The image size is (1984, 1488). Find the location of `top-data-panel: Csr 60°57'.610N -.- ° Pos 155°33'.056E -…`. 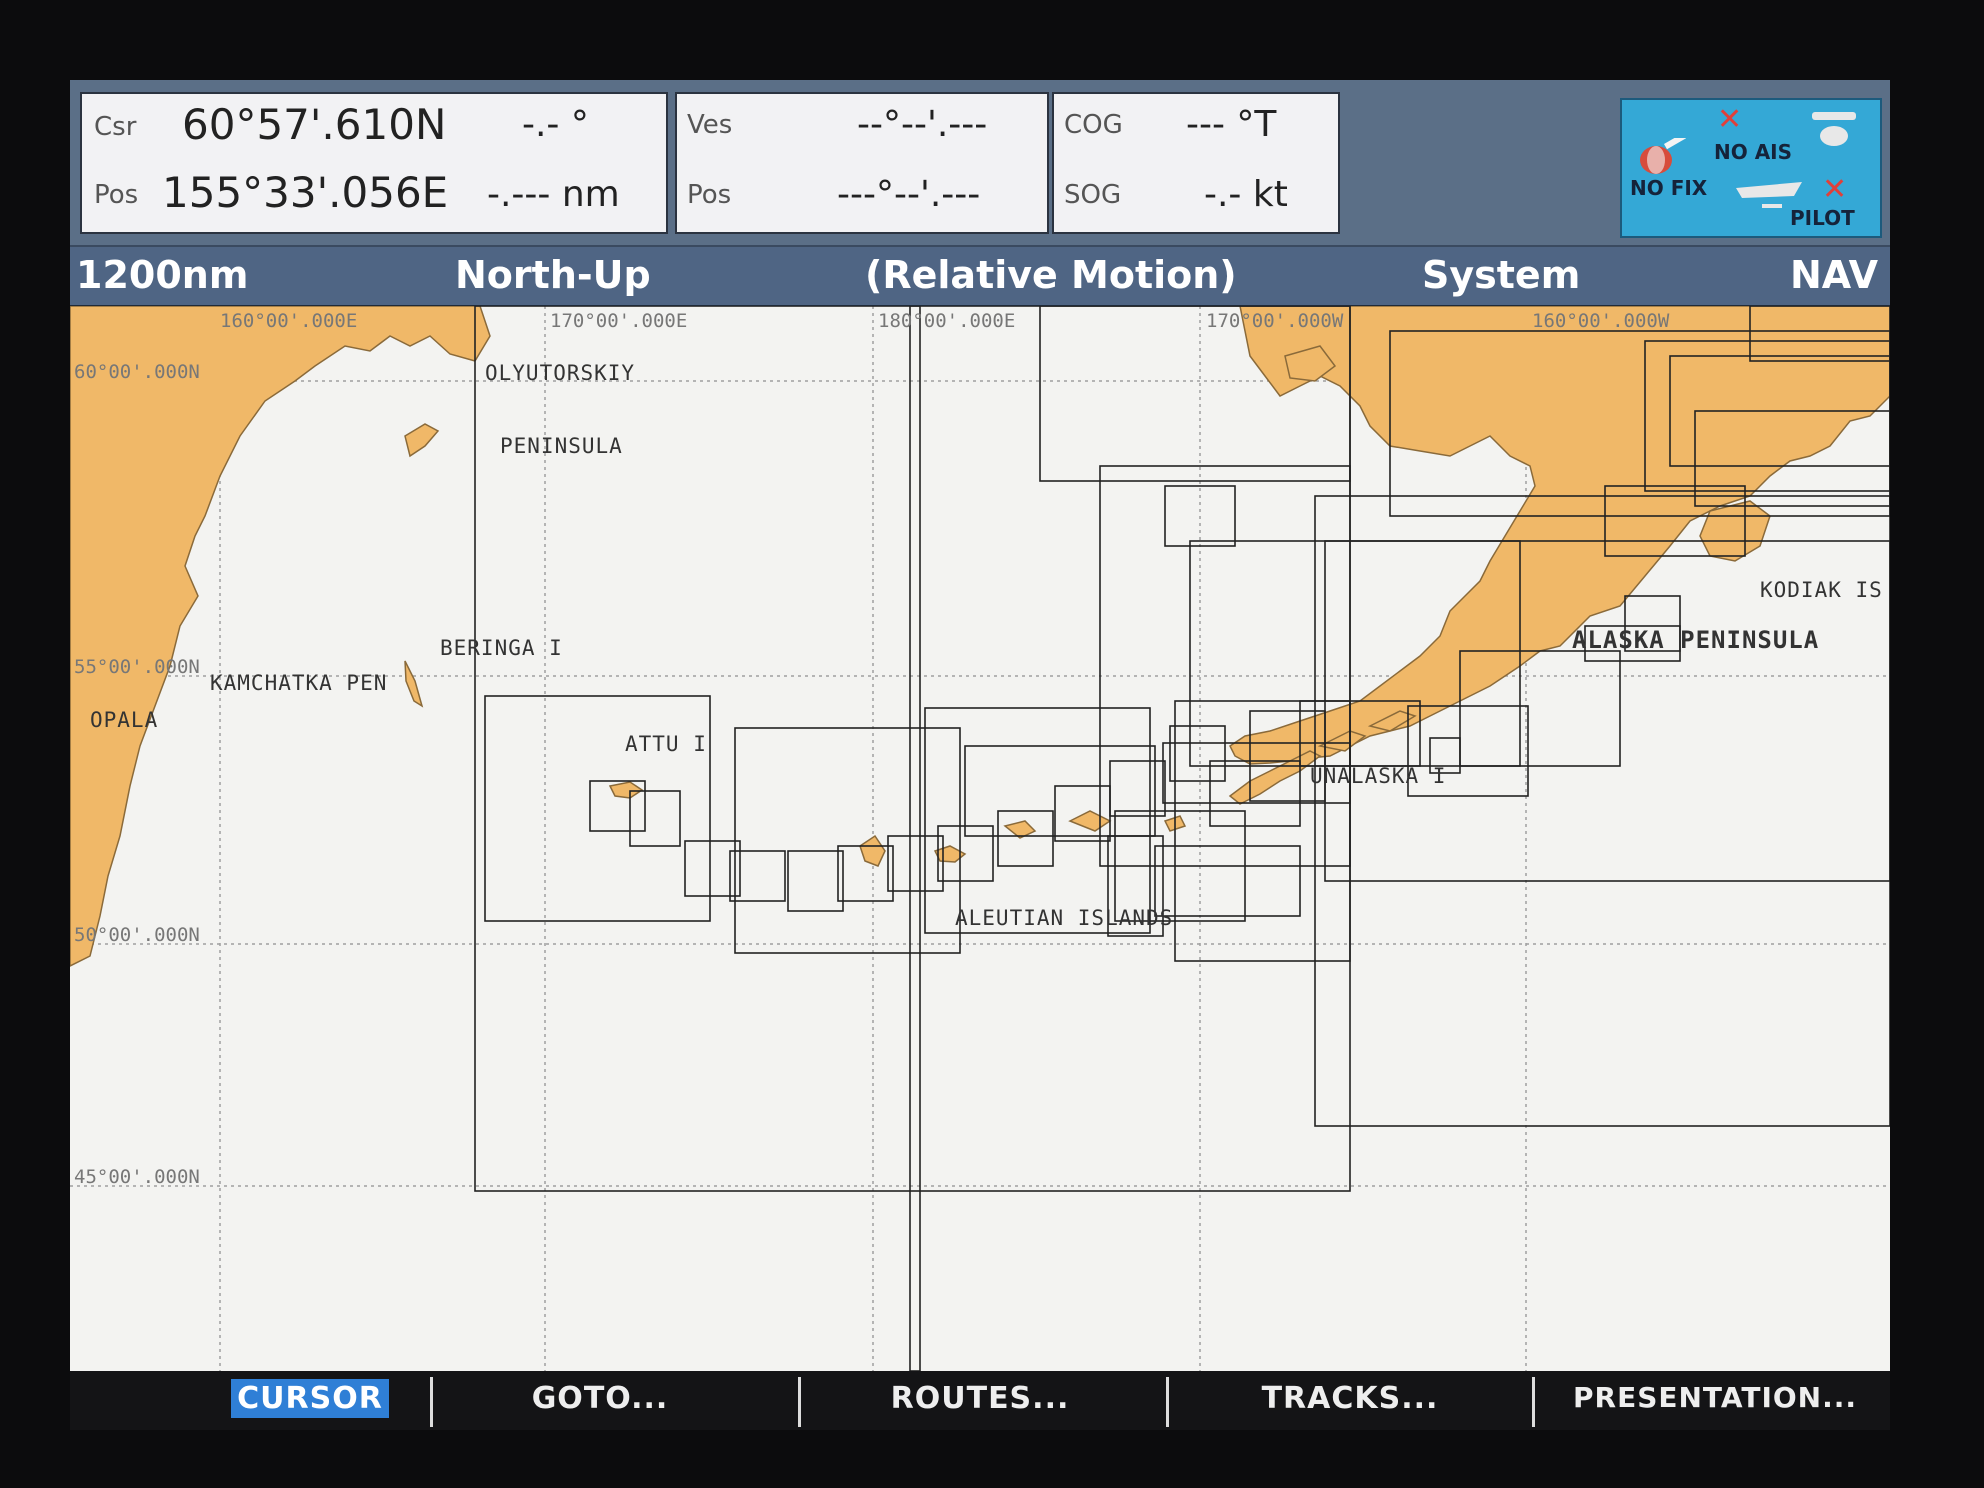

top-data-panel: Csr 60°57'.610N -.- ° Pos 155°33'.056E -… is located at coordinates (980, 162).